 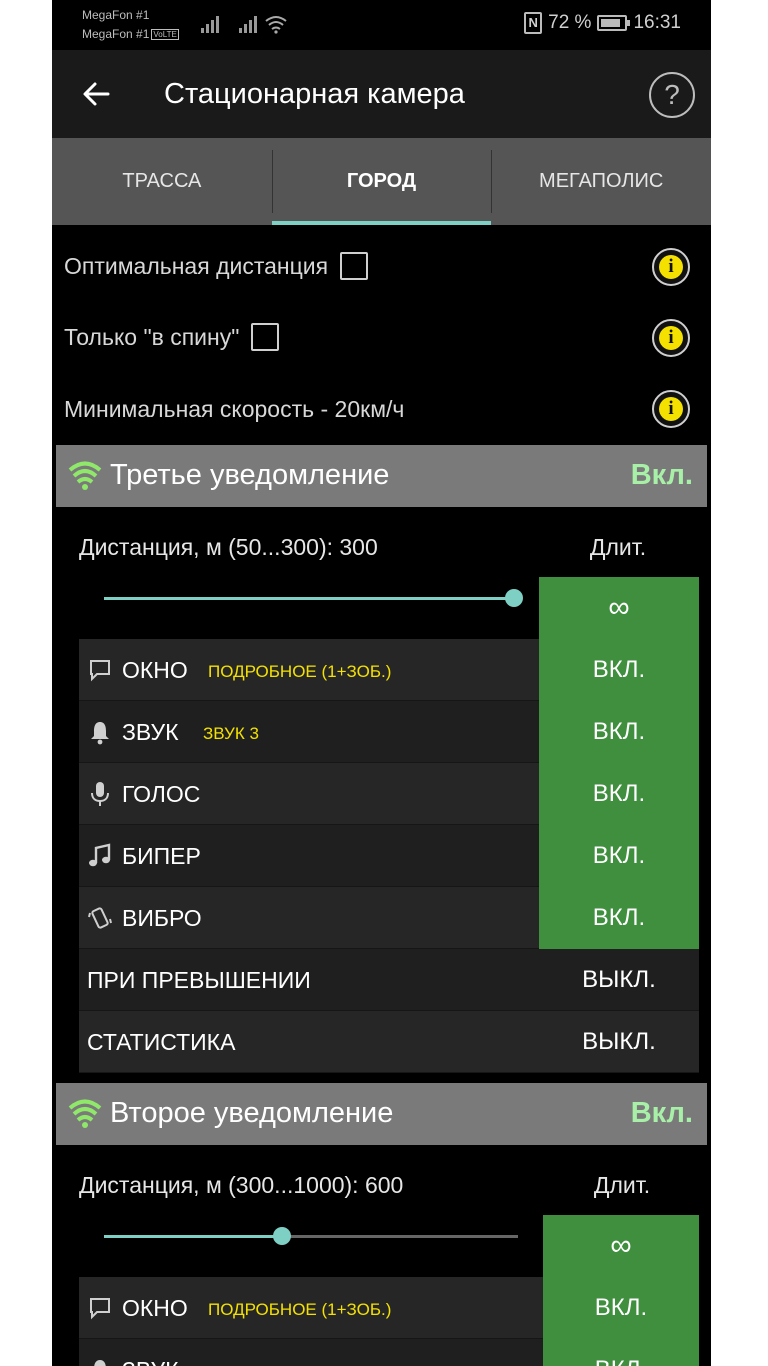 I want to click on row-label: ГОЛОС, so click(x=161, y=794).